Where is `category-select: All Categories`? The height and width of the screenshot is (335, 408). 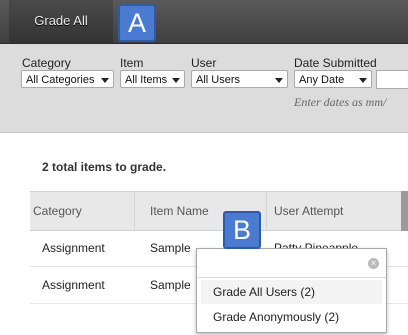 category-select: All Categories is located at coordinates (67, 79).